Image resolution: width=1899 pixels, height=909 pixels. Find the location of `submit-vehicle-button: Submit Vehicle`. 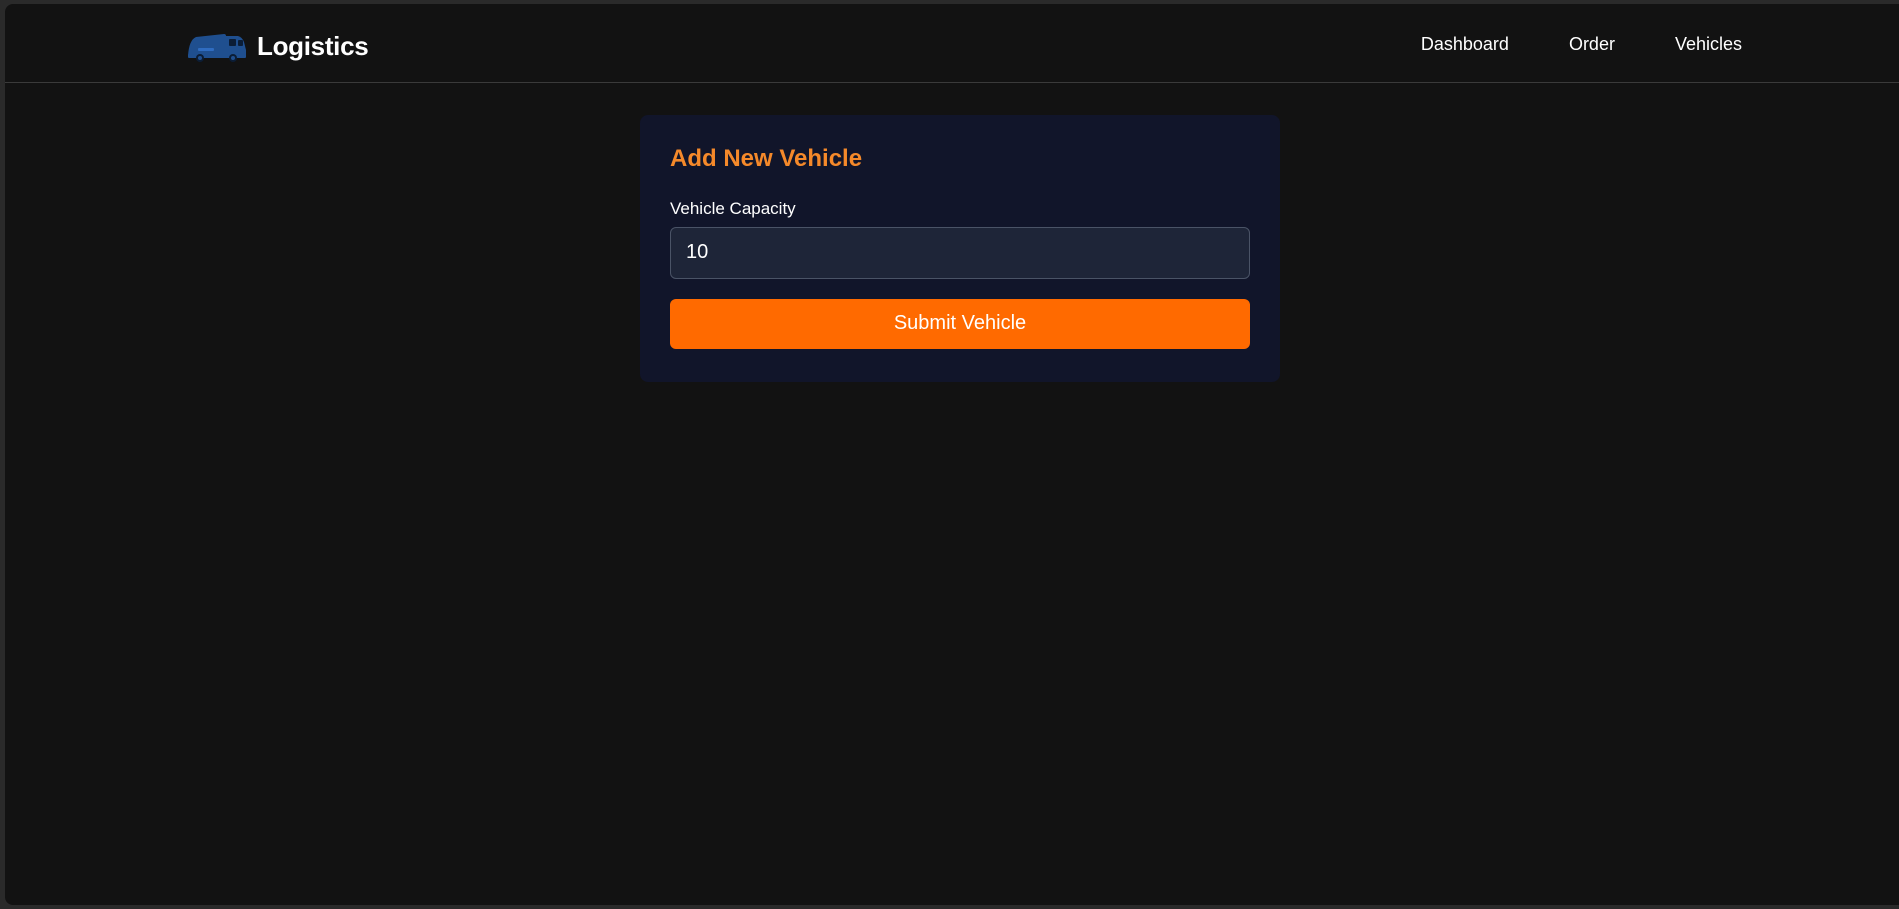

submit-vehicle-button: Submit Vehicle is located at coordinates (960, 323).